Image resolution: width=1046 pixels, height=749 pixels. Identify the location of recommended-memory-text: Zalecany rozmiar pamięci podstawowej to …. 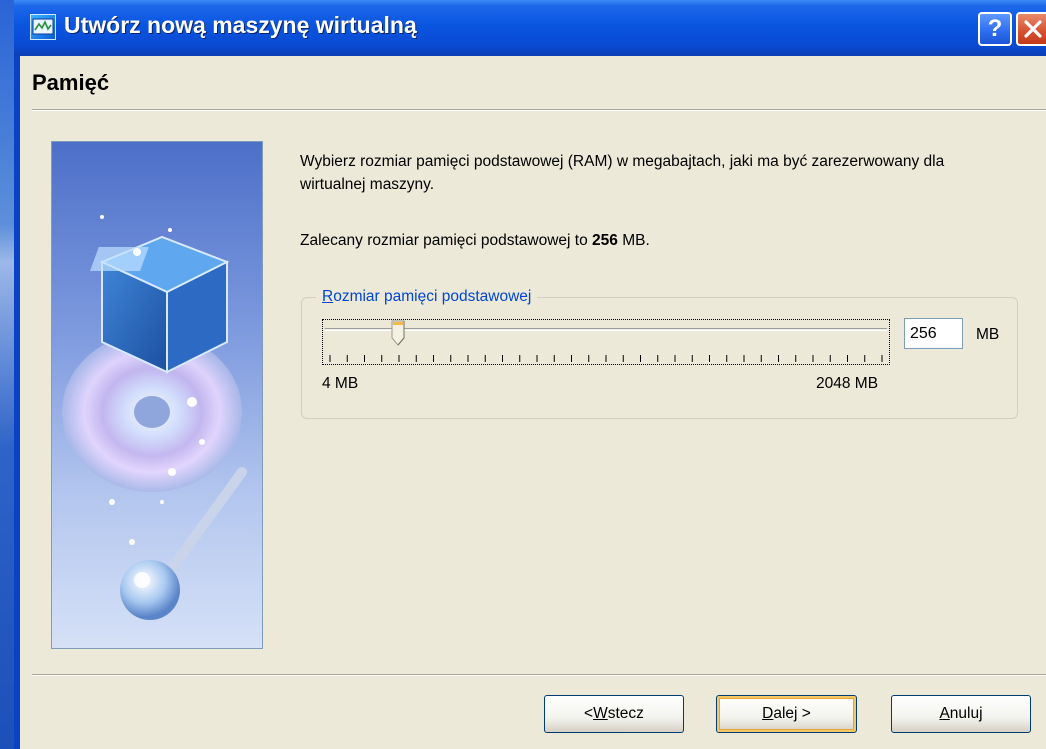
(475, 241).